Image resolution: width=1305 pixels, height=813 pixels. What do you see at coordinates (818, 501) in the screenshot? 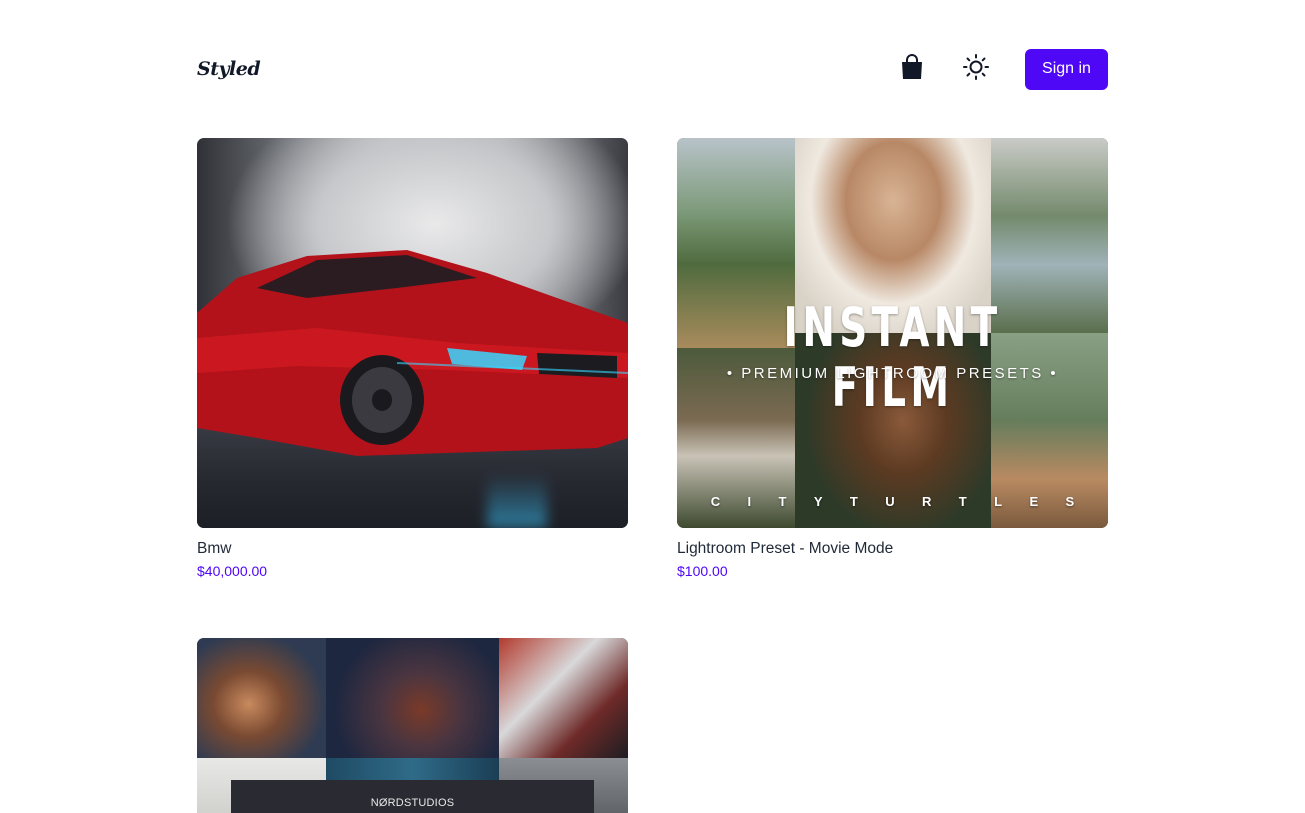
I see `credit-letter: Y` at bounding box center [818, 501].